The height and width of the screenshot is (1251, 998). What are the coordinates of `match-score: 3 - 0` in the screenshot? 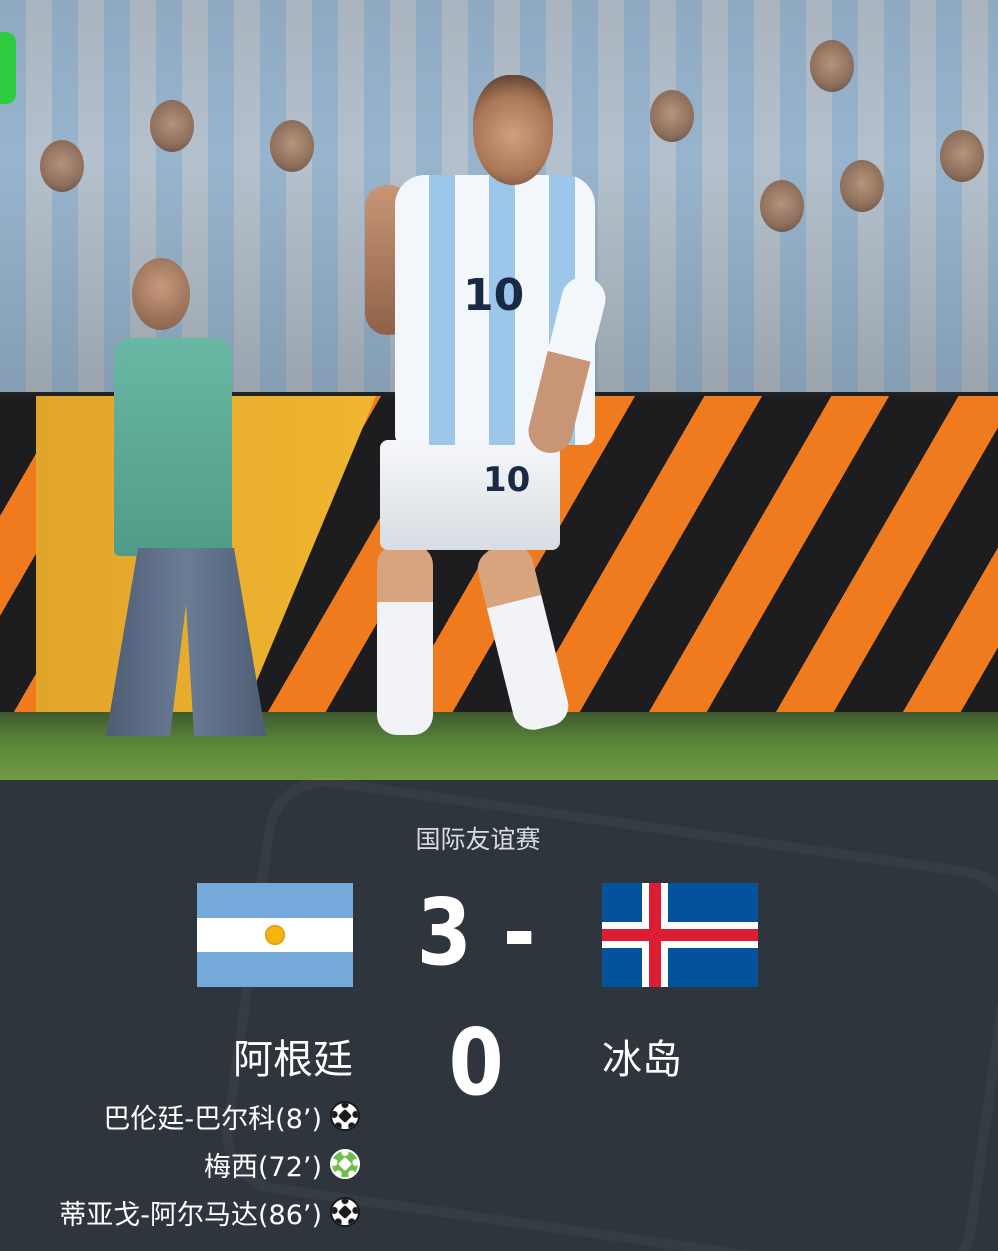 It's located at (477, 997).